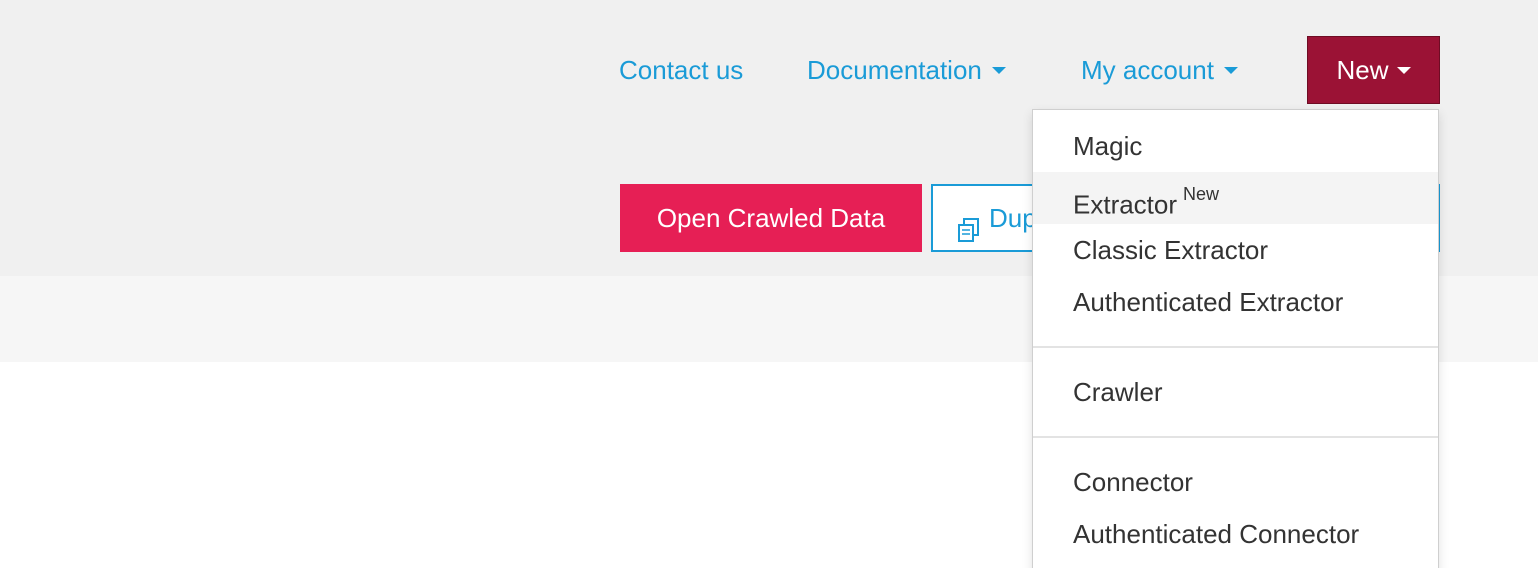 This screenshot has width=1538, height=568. I want to click on nav-documentation-dropdown: Documentation, so click(906, 70).